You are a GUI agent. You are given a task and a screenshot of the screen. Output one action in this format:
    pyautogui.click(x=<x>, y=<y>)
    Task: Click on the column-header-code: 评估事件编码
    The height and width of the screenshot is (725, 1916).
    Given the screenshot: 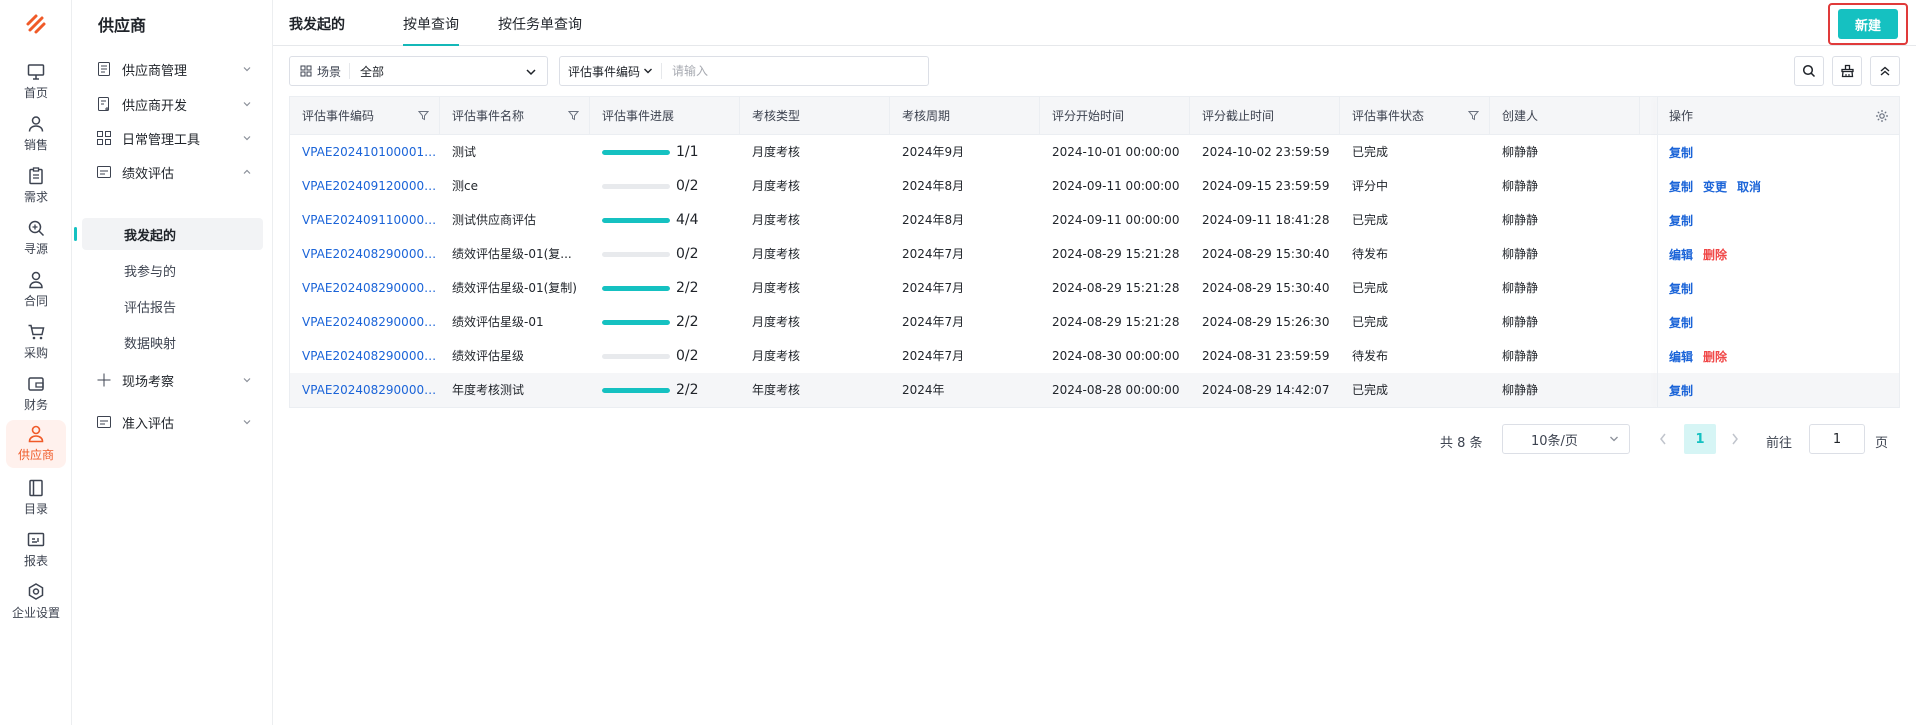 What is the action you would take?
    pyautogui.click(x=365, y=116)
    